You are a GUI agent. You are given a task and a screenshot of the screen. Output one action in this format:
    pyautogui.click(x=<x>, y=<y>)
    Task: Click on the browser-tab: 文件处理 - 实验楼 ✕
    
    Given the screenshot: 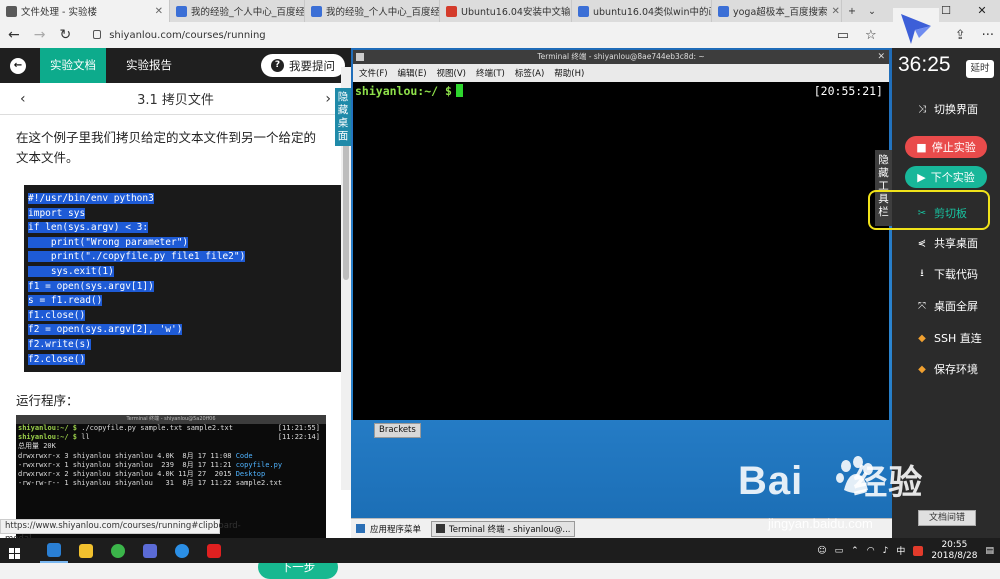 What is the action you would take?
    pyautogui.click(x=85, y=11)
    